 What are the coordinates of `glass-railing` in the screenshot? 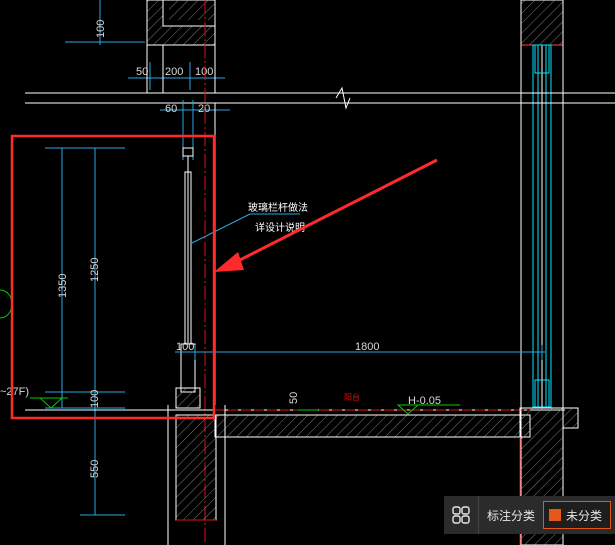 It's located at (188, 278).